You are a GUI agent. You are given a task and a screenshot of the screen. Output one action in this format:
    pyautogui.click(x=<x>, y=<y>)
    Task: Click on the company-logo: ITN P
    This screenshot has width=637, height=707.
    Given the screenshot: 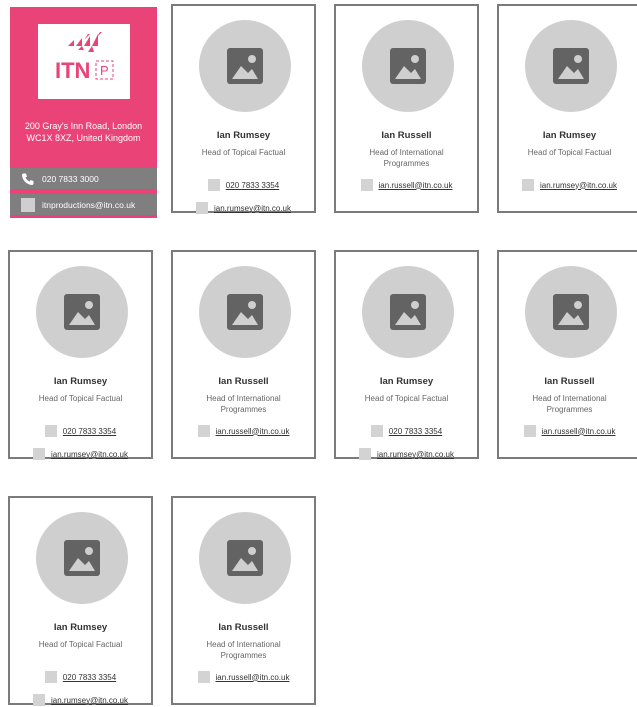 What is the action you would take?
    pyautogui.click(x=84, y=61)
    